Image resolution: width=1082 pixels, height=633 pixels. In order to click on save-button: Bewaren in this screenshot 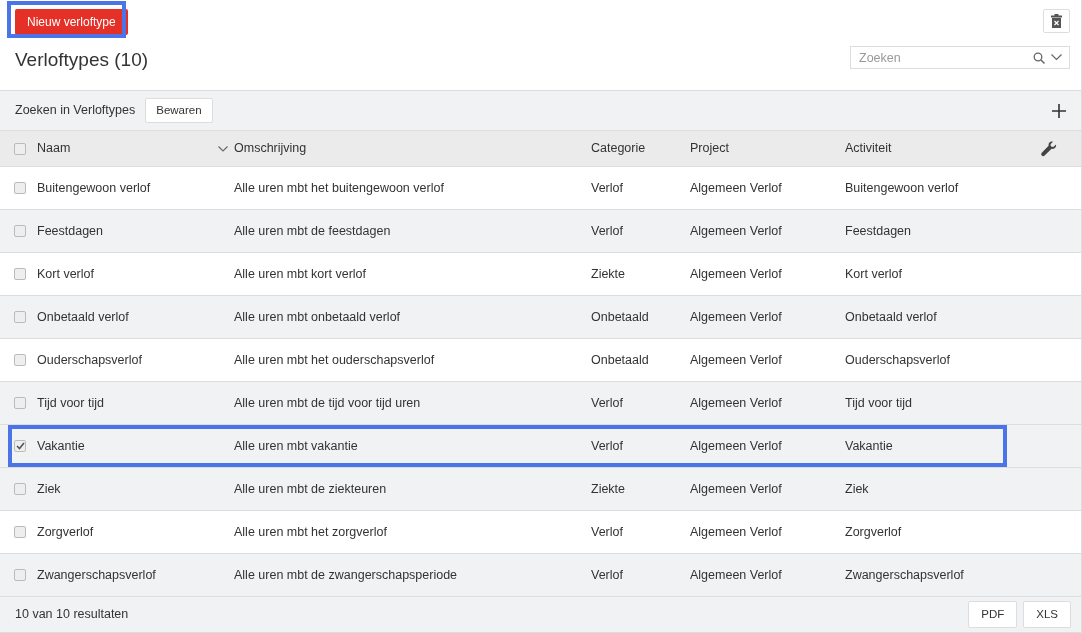, I will do `click(179, 110)`.